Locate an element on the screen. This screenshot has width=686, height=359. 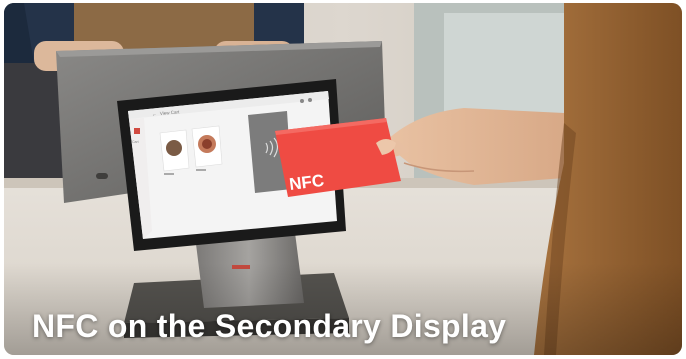
caption-title: NFC on the Secondary Display is located at coordinates (269, 326).